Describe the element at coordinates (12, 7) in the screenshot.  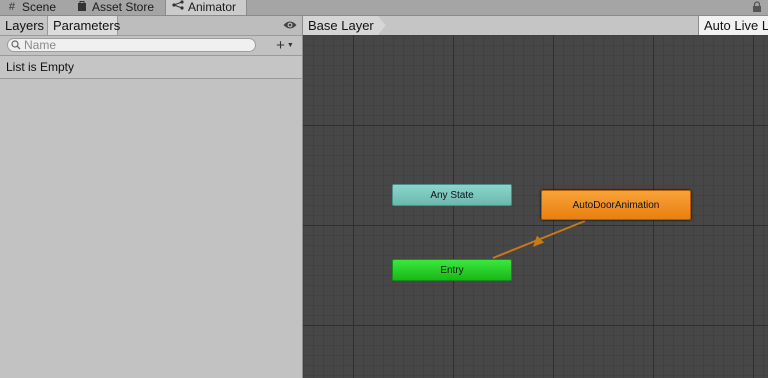
I see `hash-icon: #` at that location.